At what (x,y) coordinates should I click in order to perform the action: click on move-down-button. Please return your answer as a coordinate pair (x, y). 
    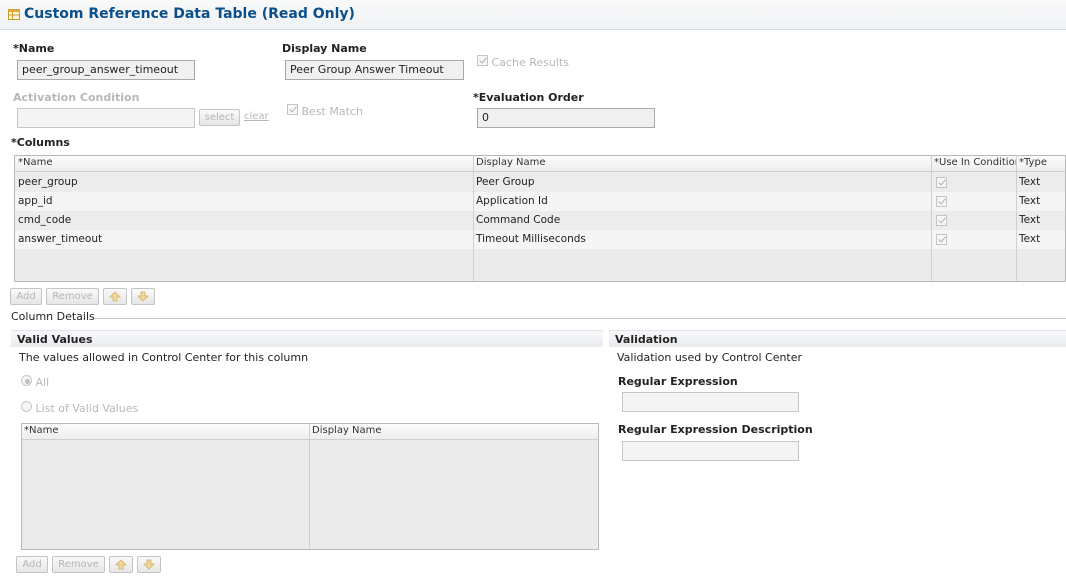
    Looking at the image, I should click on (143, 296).